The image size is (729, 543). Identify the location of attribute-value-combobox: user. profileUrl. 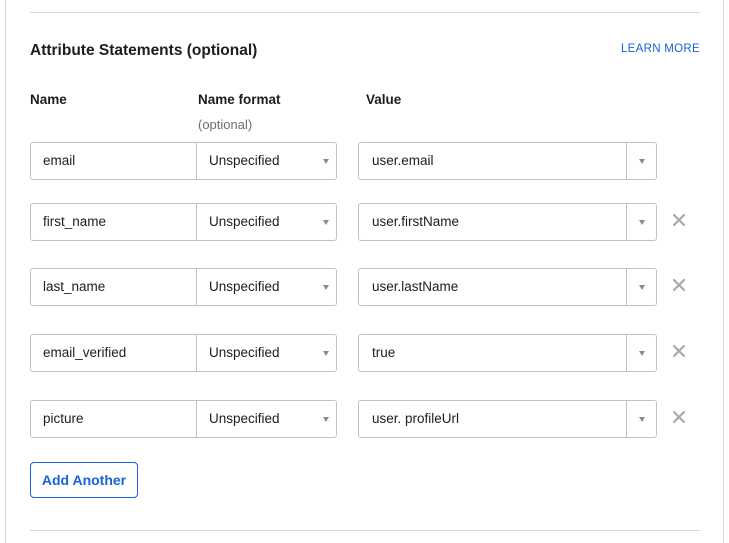
(507, 419).